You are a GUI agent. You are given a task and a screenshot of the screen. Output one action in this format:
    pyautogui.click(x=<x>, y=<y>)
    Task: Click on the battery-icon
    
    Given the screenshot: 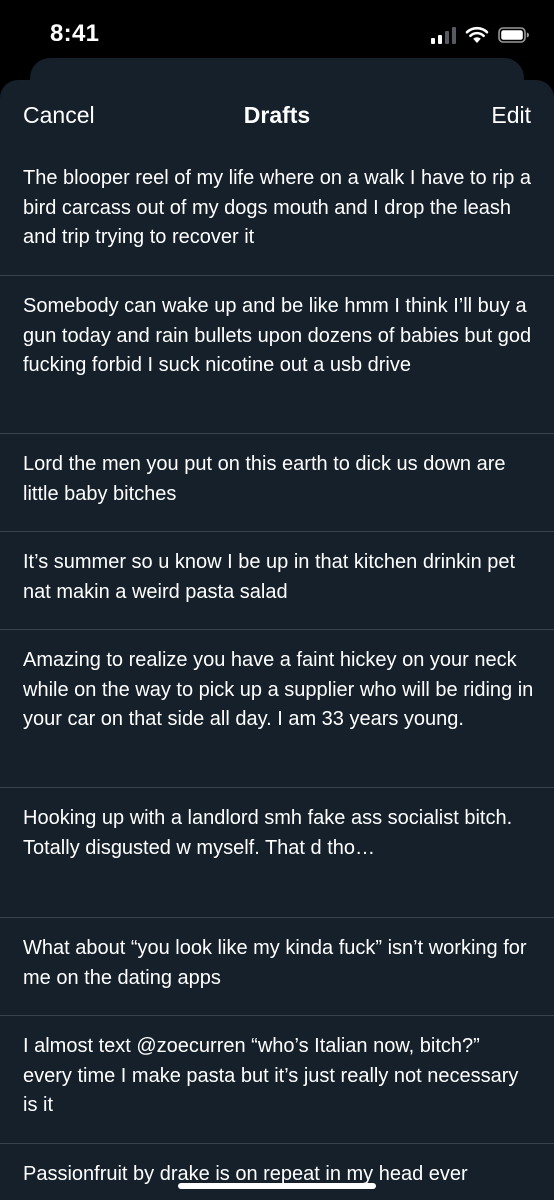 What is the action you would take?
    pyautogui.click(x=514, y=35)
    